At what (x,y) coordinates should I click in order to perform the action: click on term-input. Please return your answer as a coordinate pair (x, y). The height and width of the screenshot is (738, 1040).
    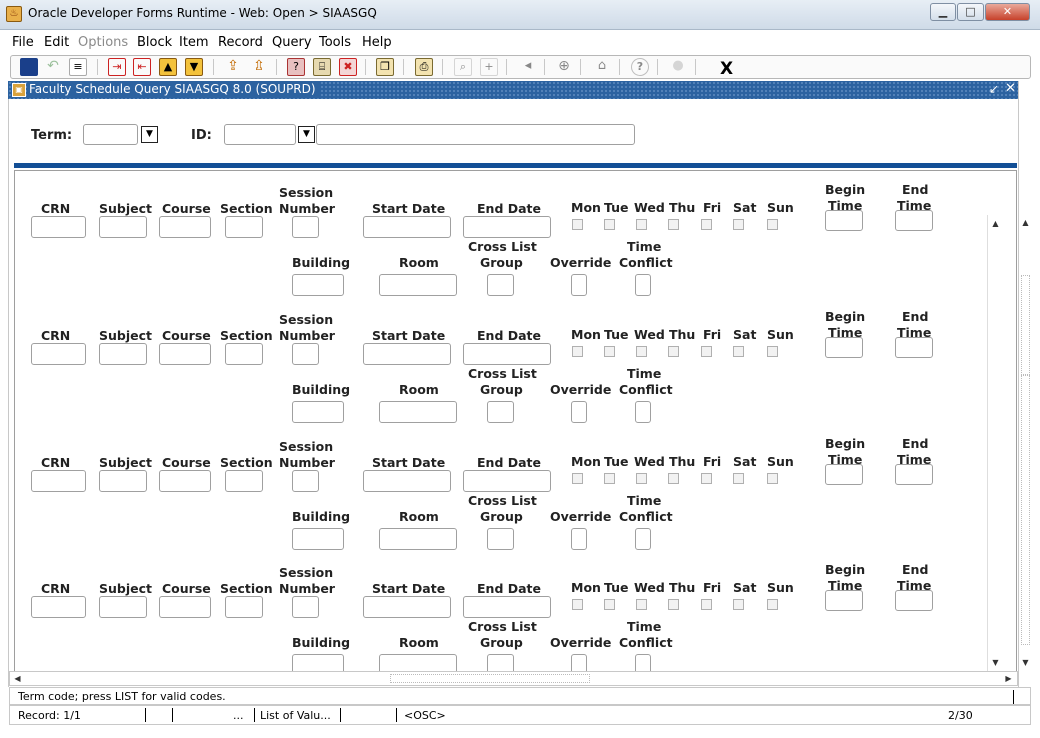
    Looking at the image, I should click on (110, 134).